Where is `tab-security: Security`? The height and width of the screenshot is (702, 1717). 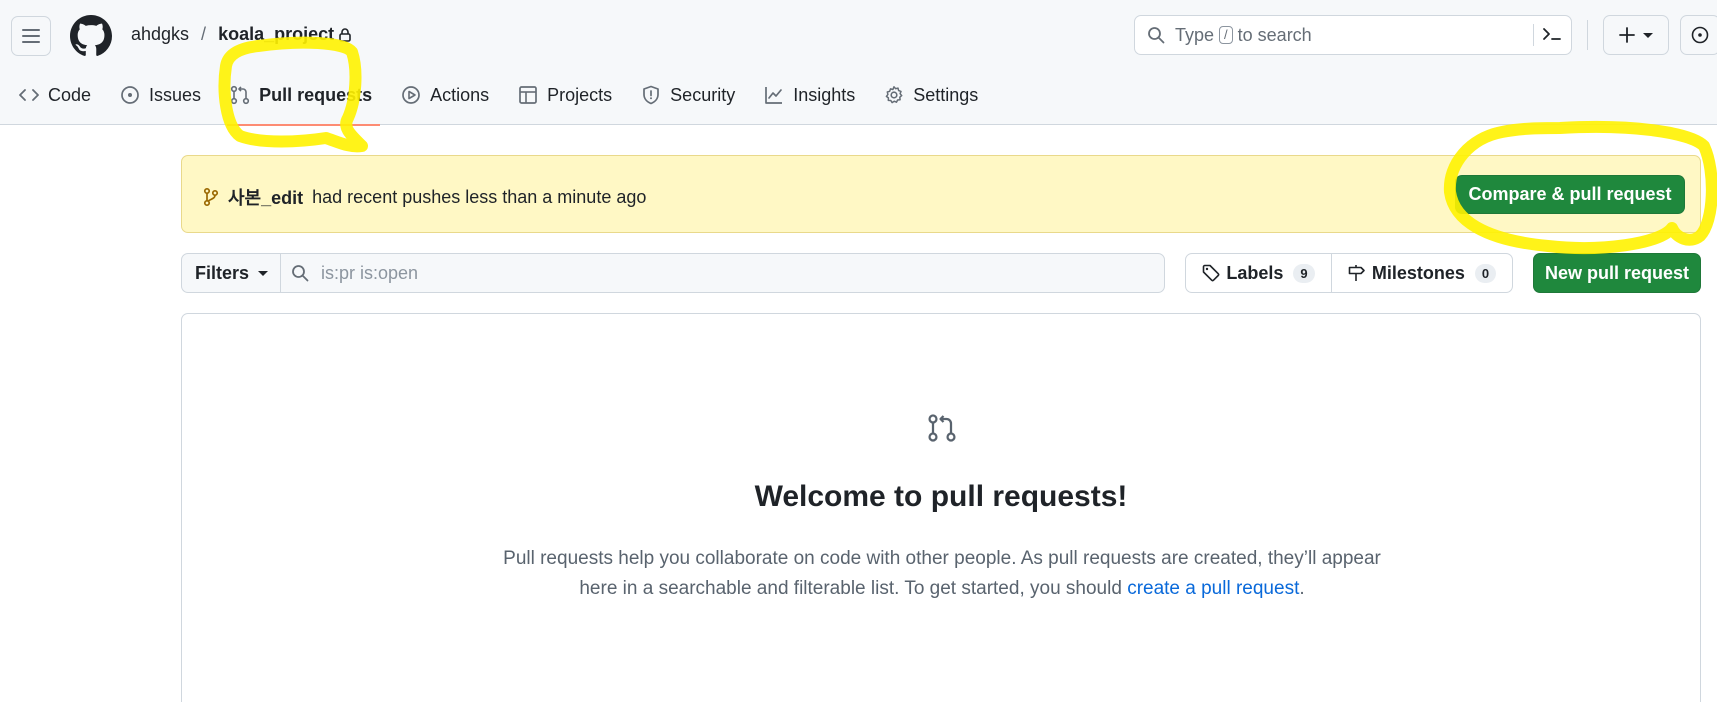 tab-security: Security is located at coordinates (688, 95).